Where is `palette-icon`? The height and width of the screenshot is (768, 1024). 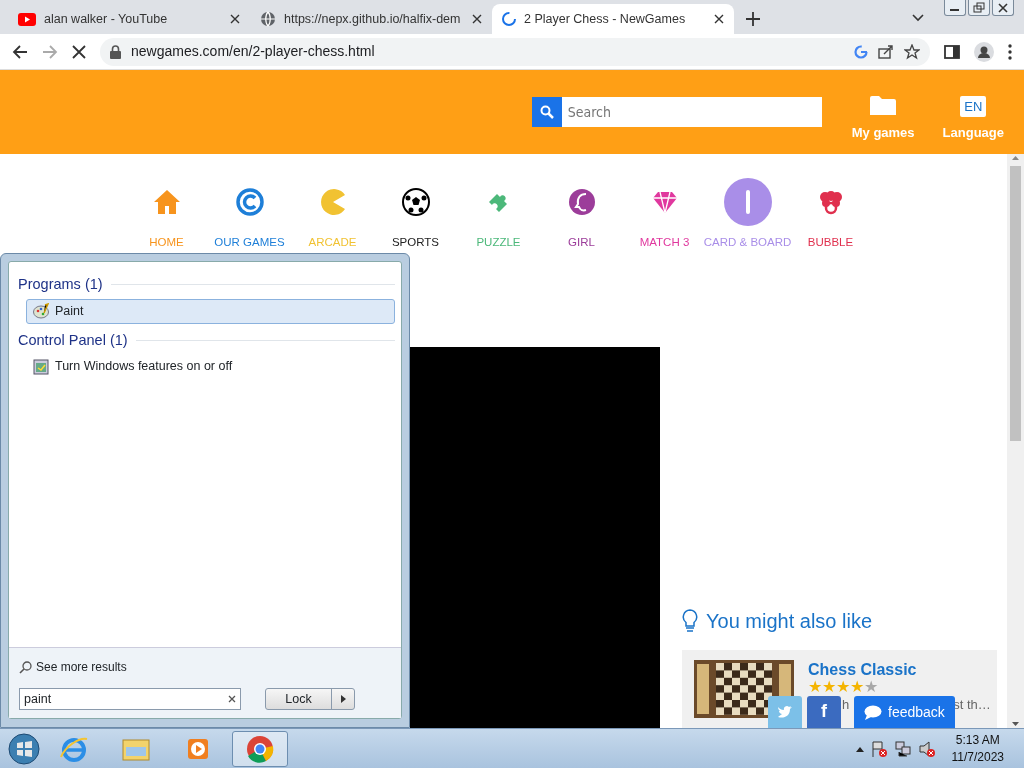 palette-icon is located at coordinates (41, 311).